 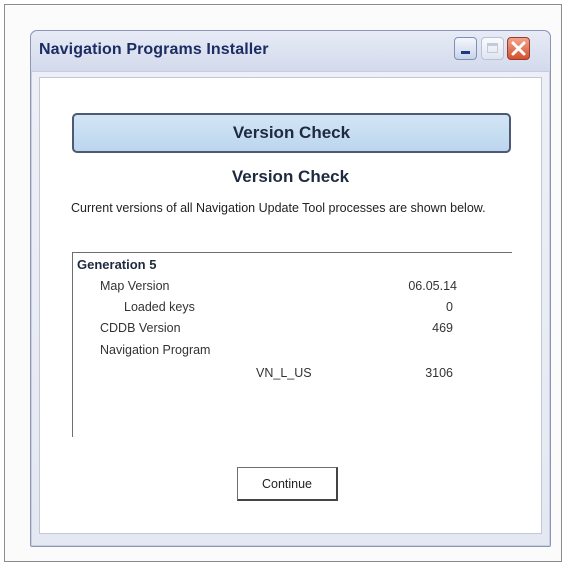 I want to click on navigation-program-value: 3106, so click(x=439, y=373).